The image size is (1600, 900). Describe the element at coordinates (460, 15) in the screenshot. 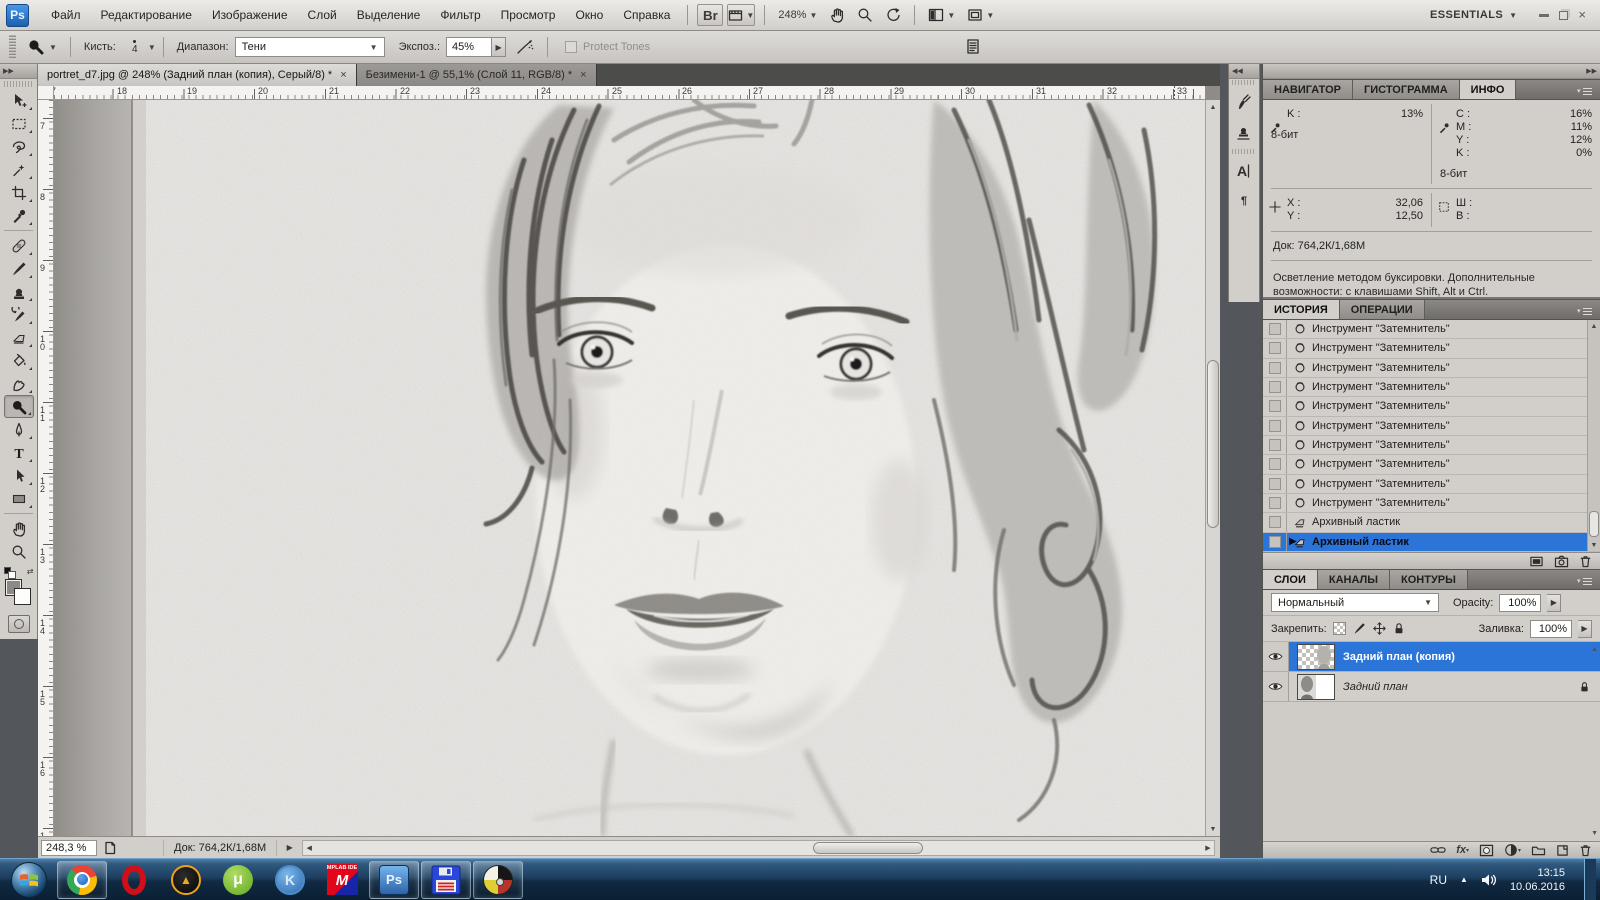

I see `menu-filter: Фильтр` at that location.